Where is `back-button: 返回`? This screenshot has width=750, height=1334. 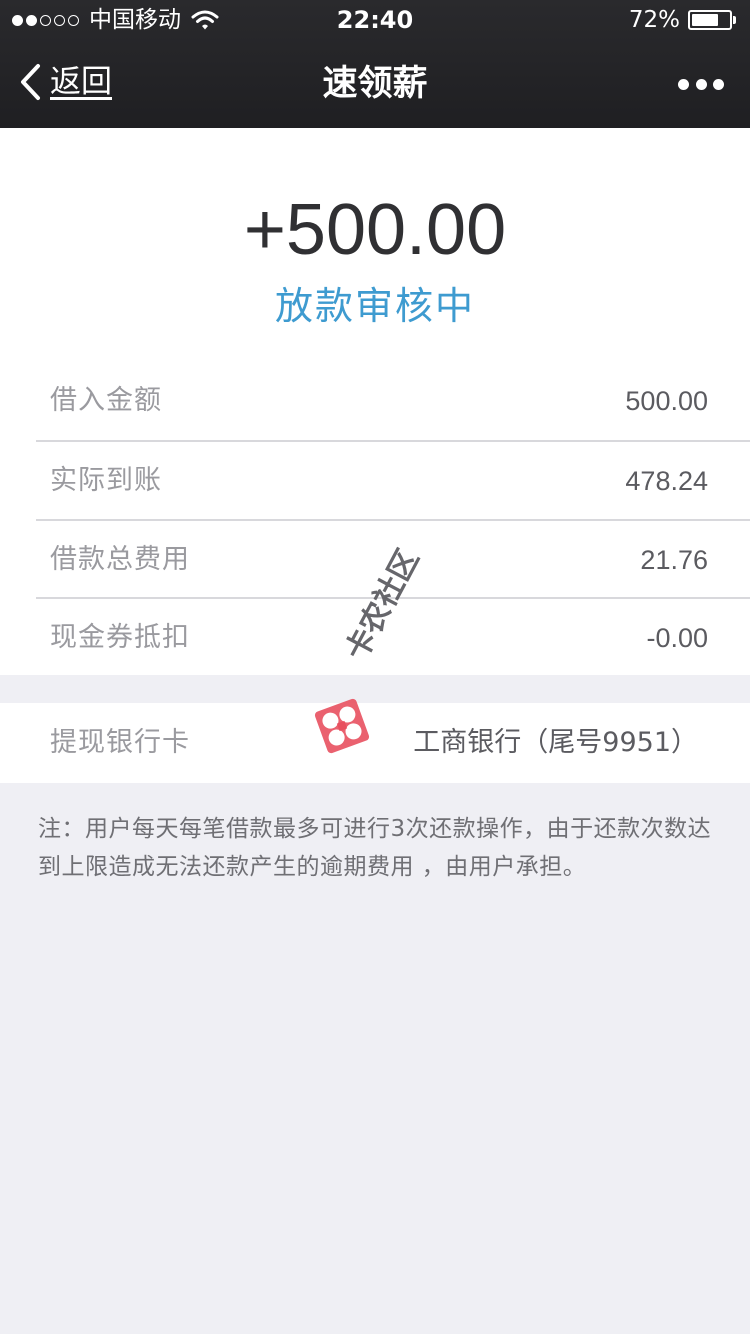
back-button: 返回 is located at coordinates (65, 82).